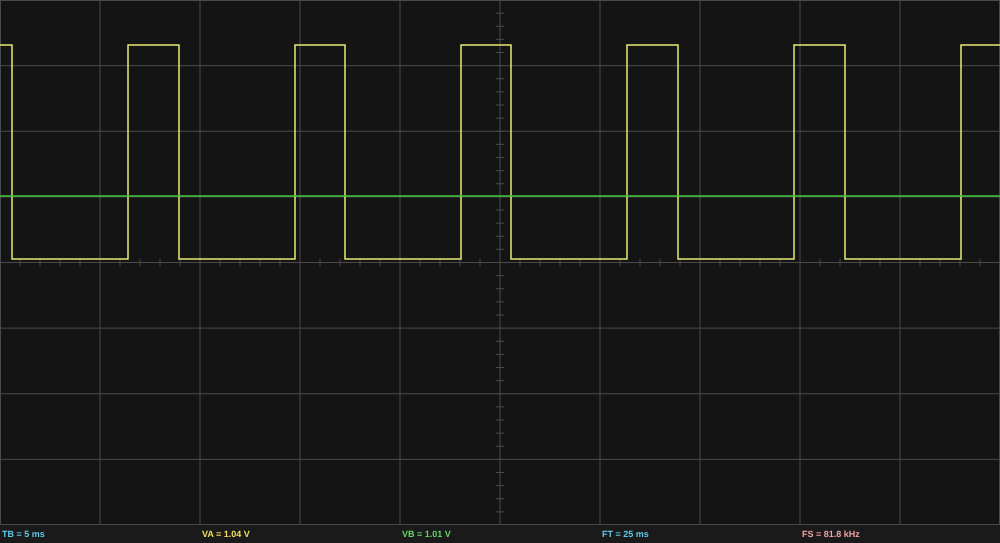 The image size is (1000, 543). I want to click on readout-text: FS = 81.8 kHz, so click(830, 534).